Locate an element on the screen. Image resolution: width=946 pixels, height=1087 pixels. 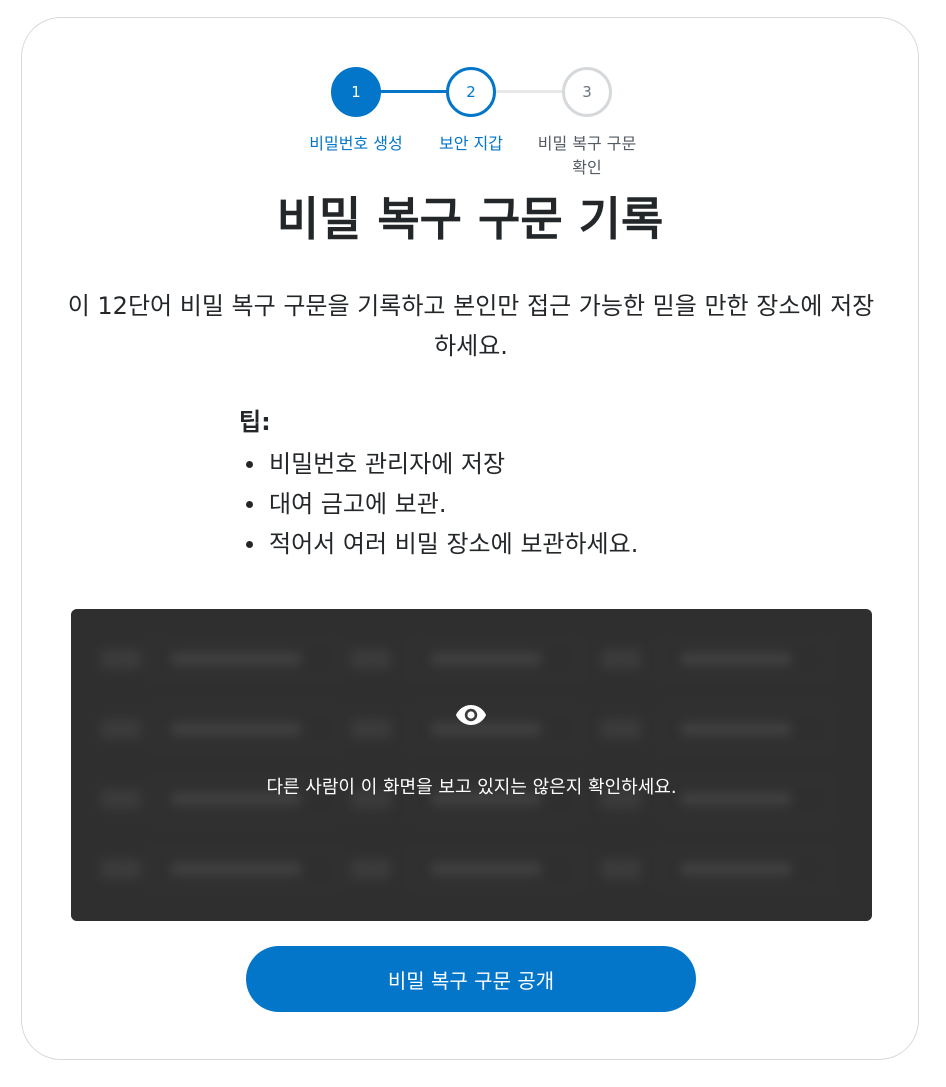
tip-item: 대여 금고에 보관. is located at coordinates (499, 504).